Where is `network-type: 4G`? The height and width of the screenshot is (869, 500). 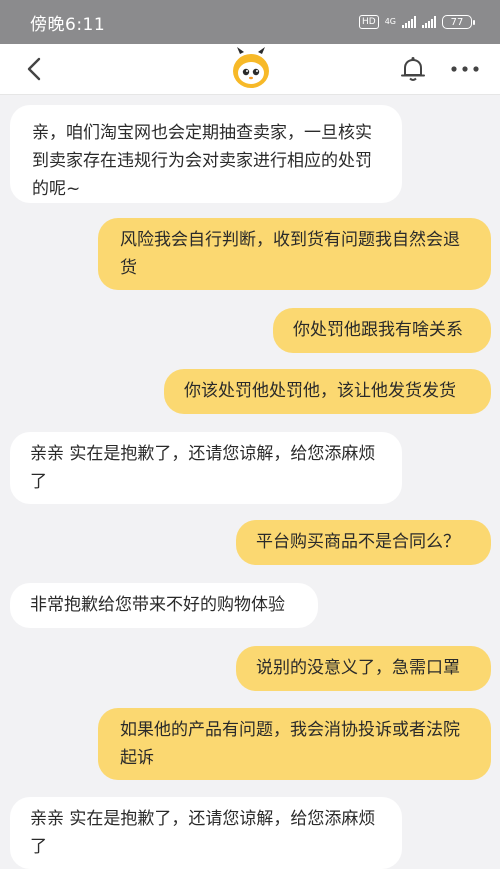
network-type: 4G is located at coordinates (390, 21).